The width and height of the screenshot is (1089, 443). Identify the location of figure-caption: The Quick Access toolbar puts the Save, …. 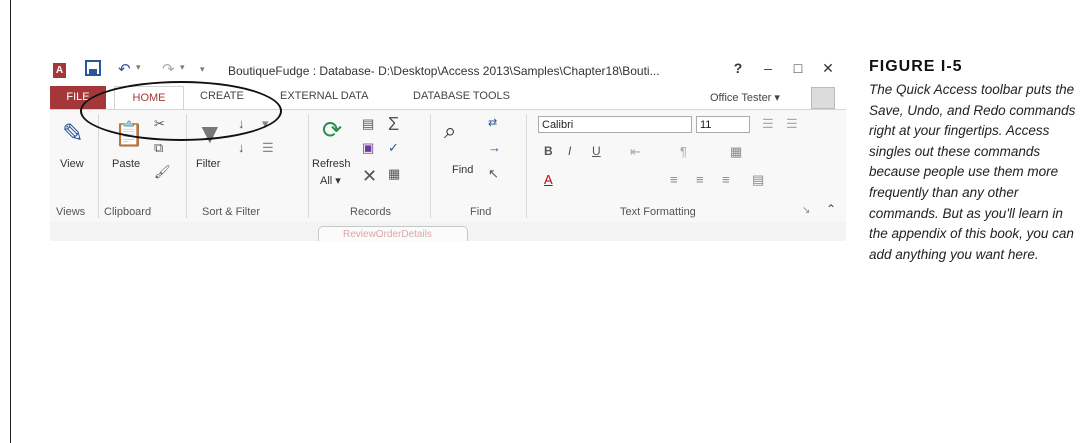
(972, 172).